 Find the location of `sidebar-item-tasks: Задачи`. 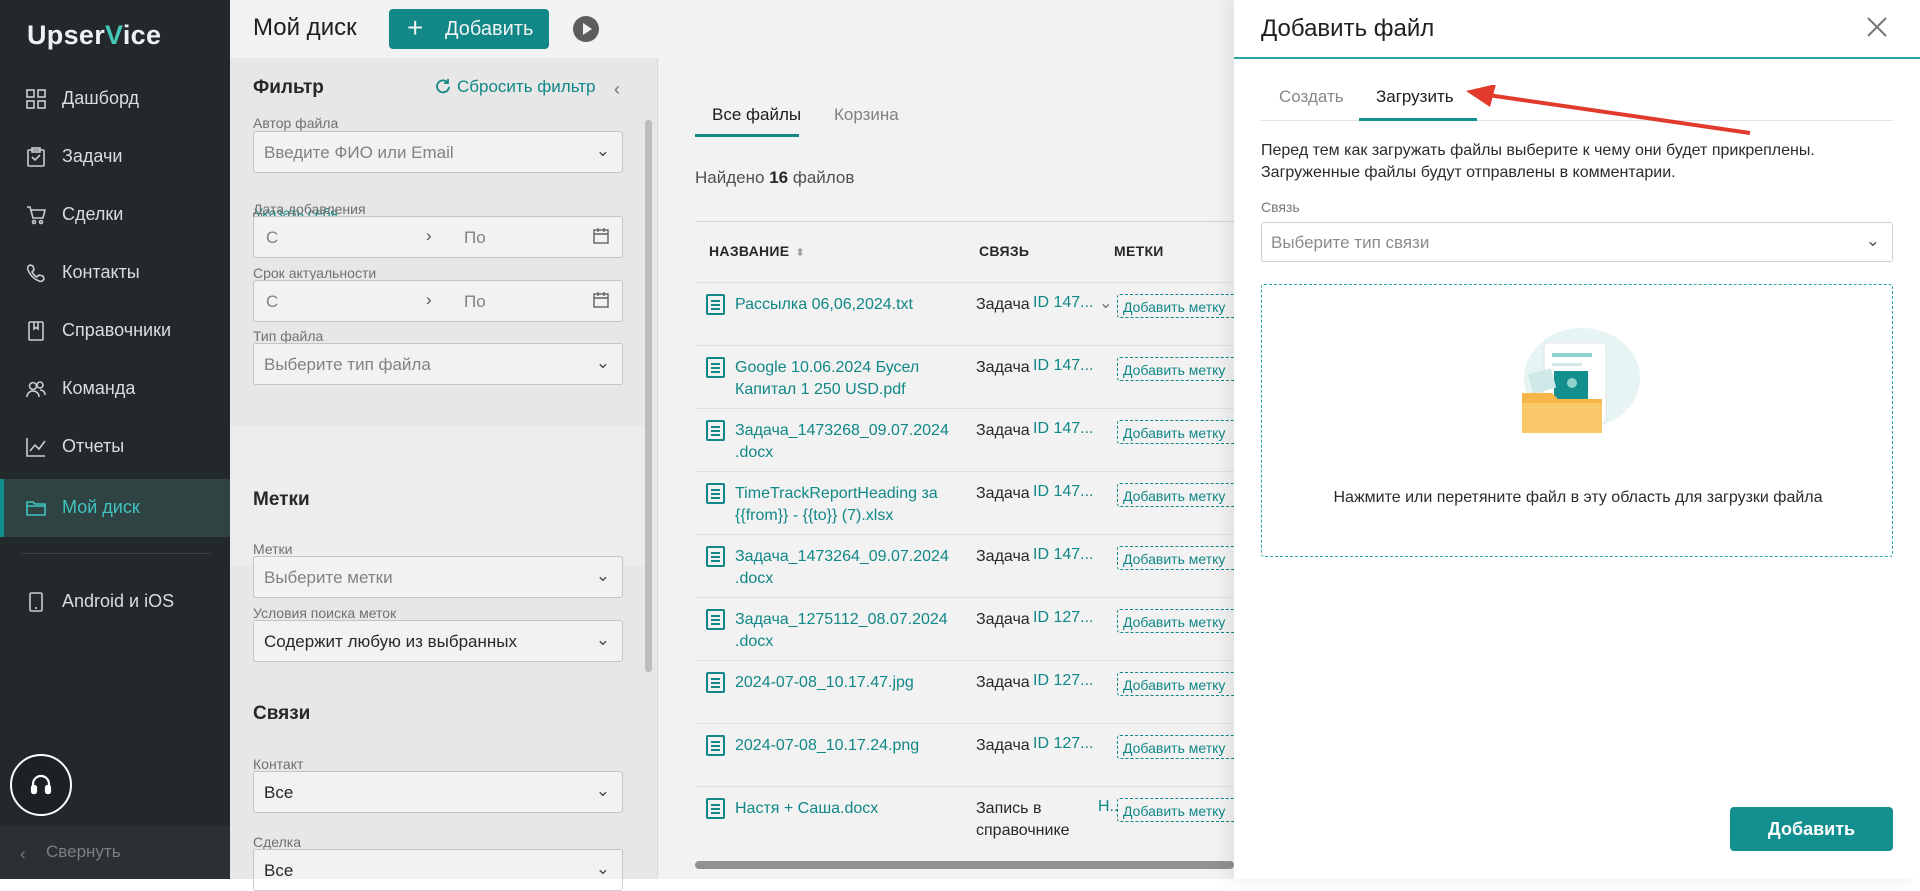

sidebar-item-tasks: Задачи is located at coordinates (115, 157).